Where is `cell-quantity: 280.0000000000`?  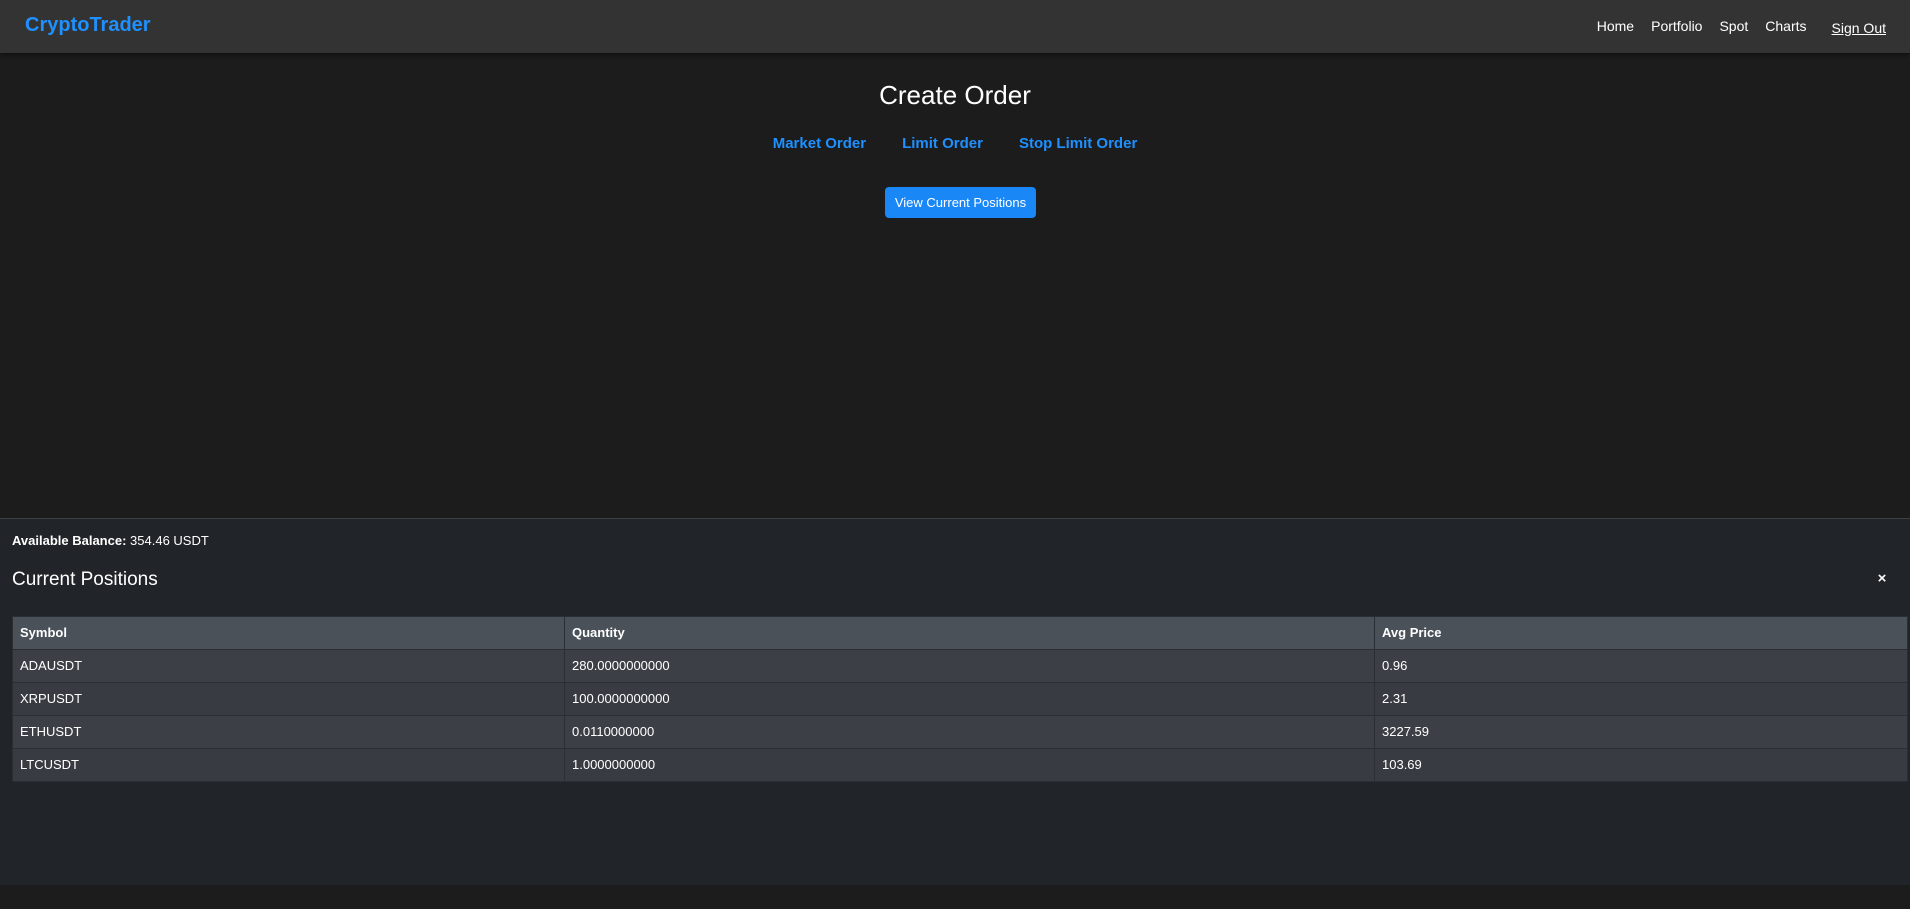 cell-quantity: 280.0000000000 is located at coordinates (969, 666).